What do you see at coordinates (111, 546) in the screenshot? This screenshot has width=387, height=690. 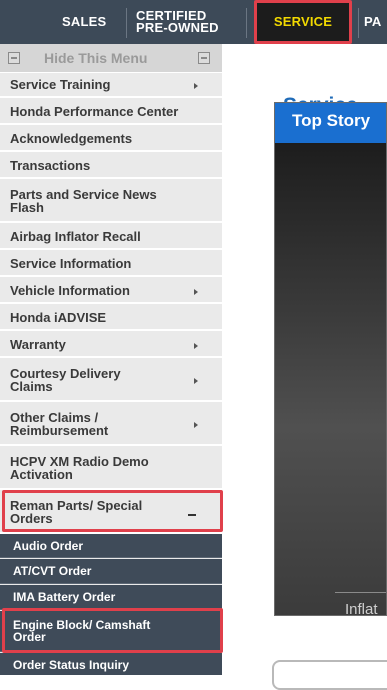 I see `submenu-item-audio-order: Audio Order` at bounding box center [111, 546].